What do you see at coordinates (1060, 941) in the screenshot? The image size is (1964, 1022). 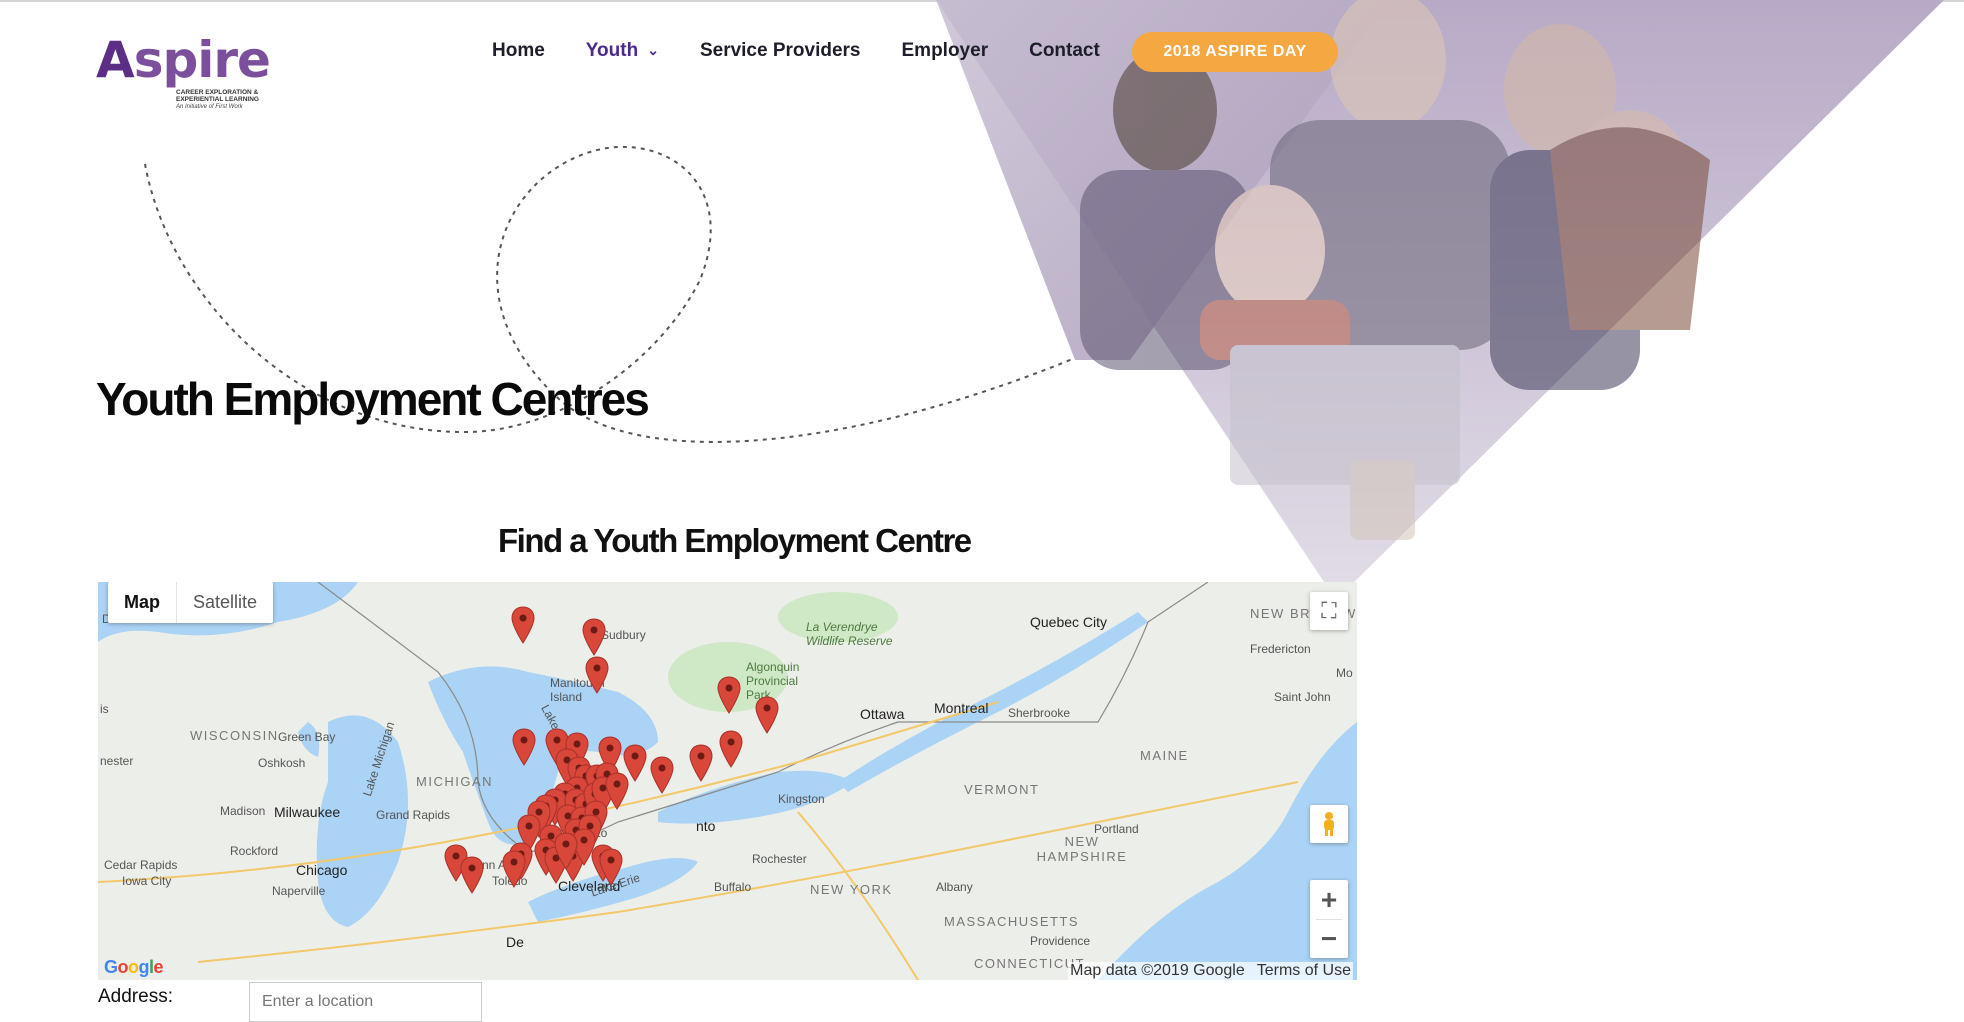 I see `map-label-providence: Providence` at bounding box center [1060, 941].